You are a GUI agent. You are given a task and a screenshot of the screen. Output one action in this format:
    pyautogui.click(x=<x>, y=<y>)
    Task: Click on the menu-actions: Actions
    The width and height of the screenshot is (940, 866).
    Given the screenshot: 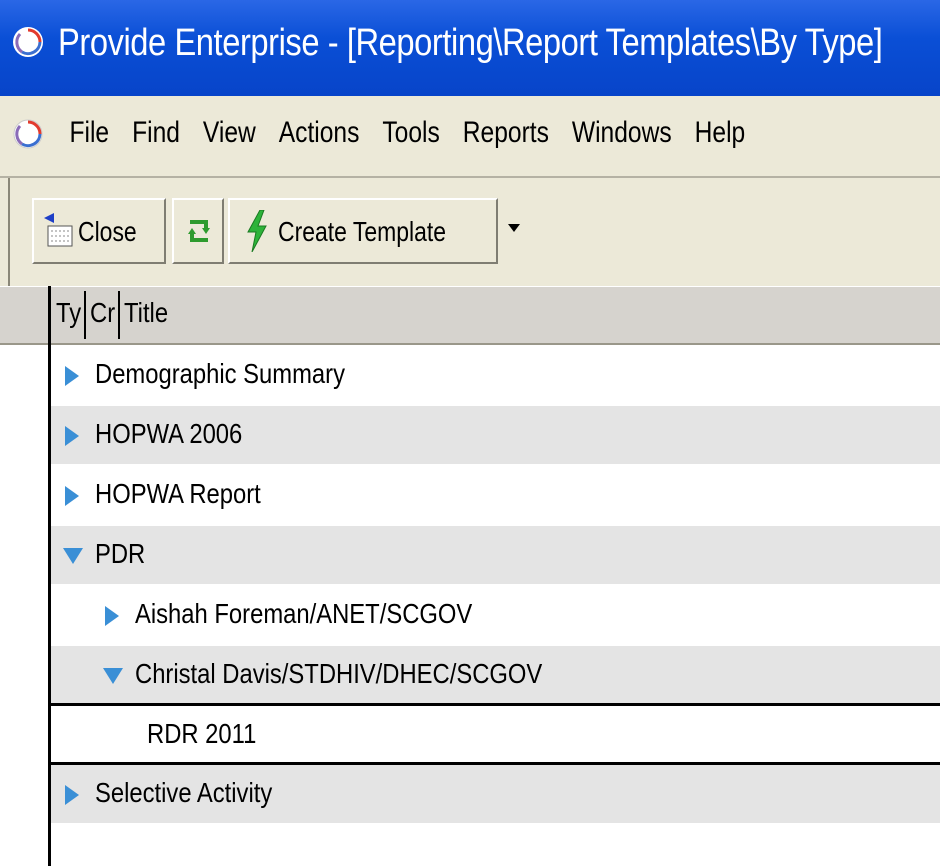 What is the action you would take?
    pyautogui.click(x=319, y=133)
    